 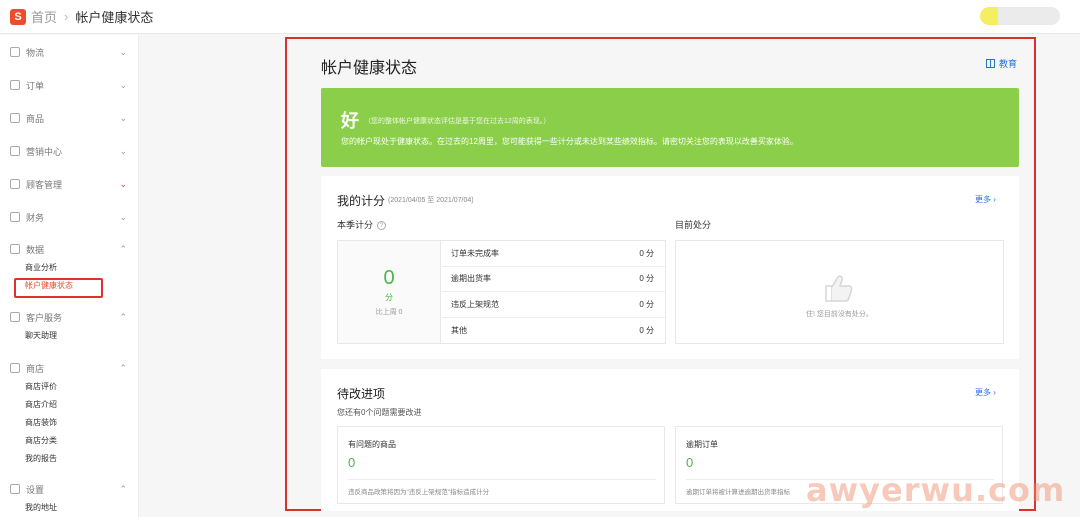 I want to click on score-title: 我的计分, so click(x=361, y=201).